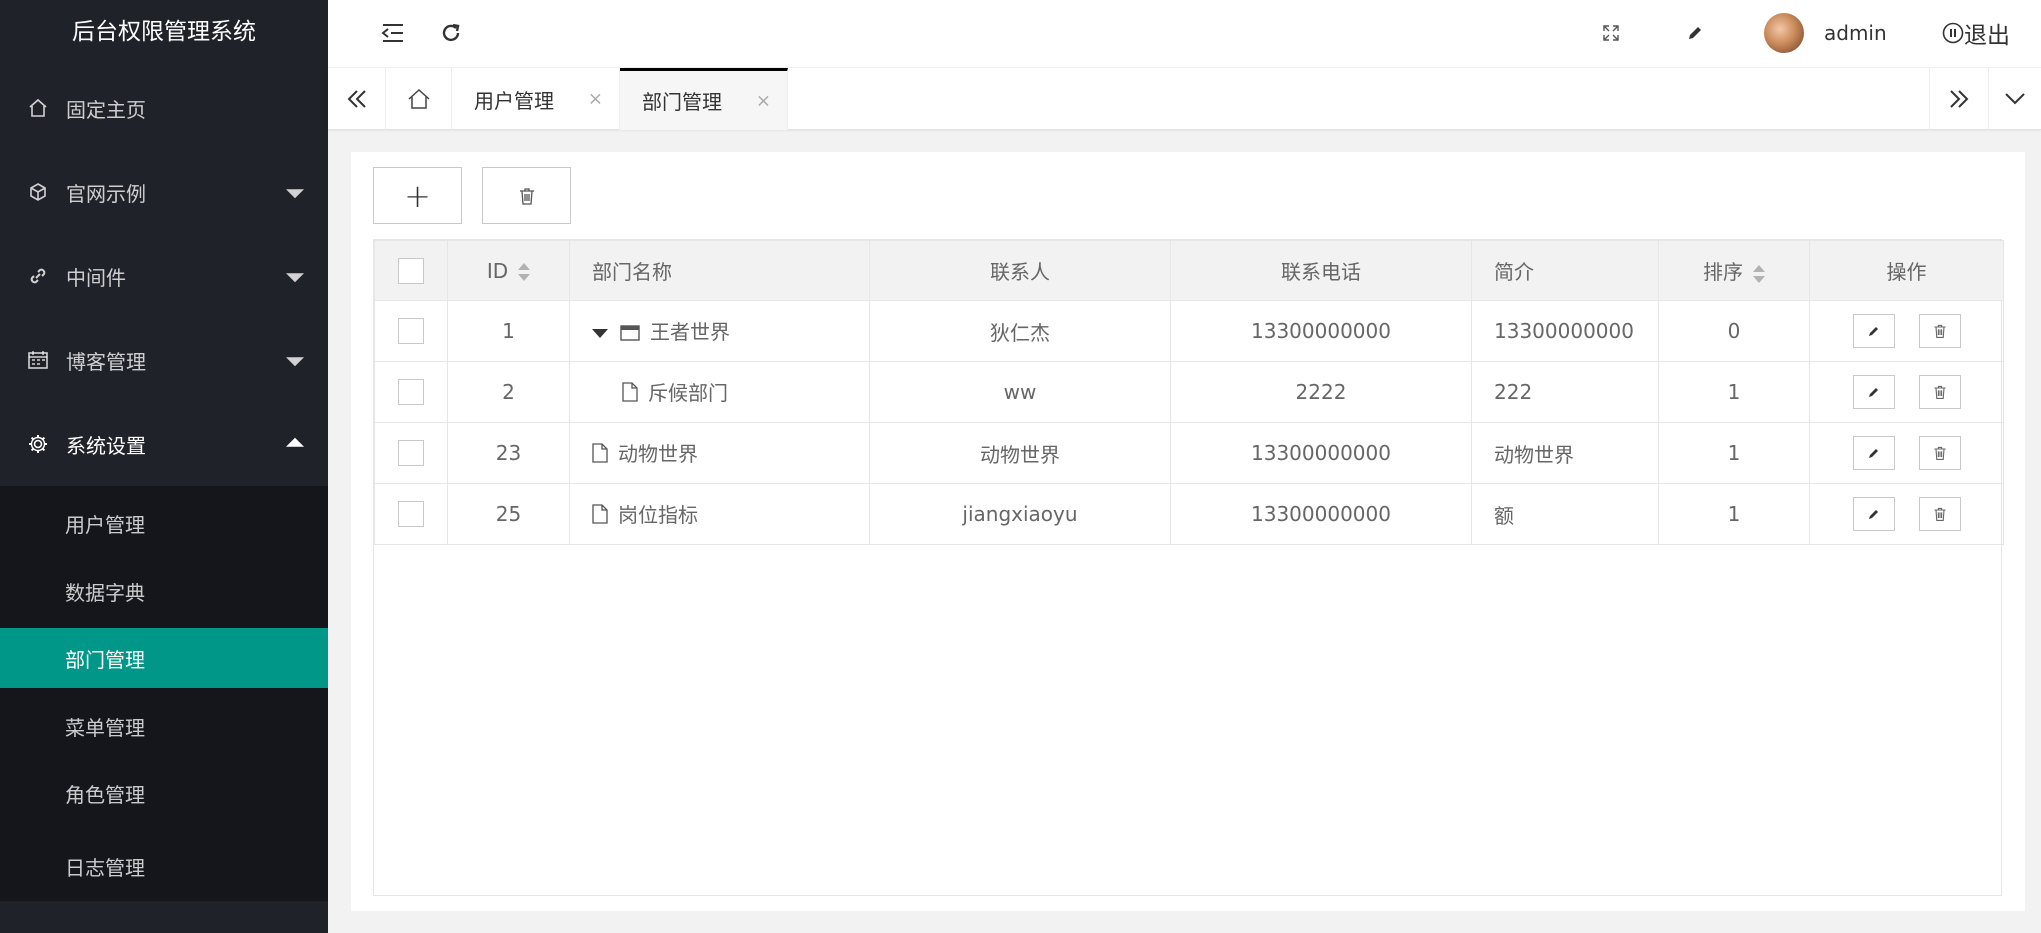 This screenshot has height=933, width=2041. I want to click on home-icon, so click(418, 98).